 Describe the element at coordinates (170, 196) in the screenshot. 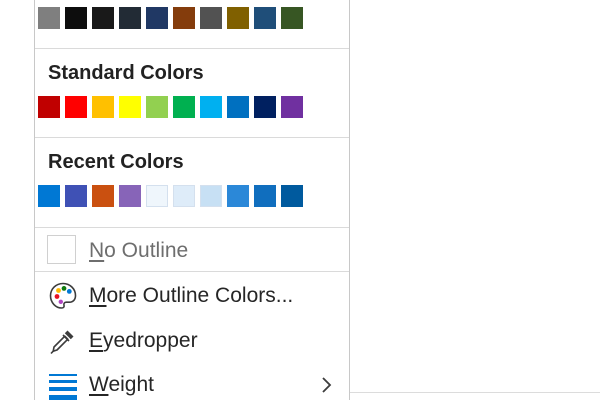

I see `recent-colors-row` at that location.